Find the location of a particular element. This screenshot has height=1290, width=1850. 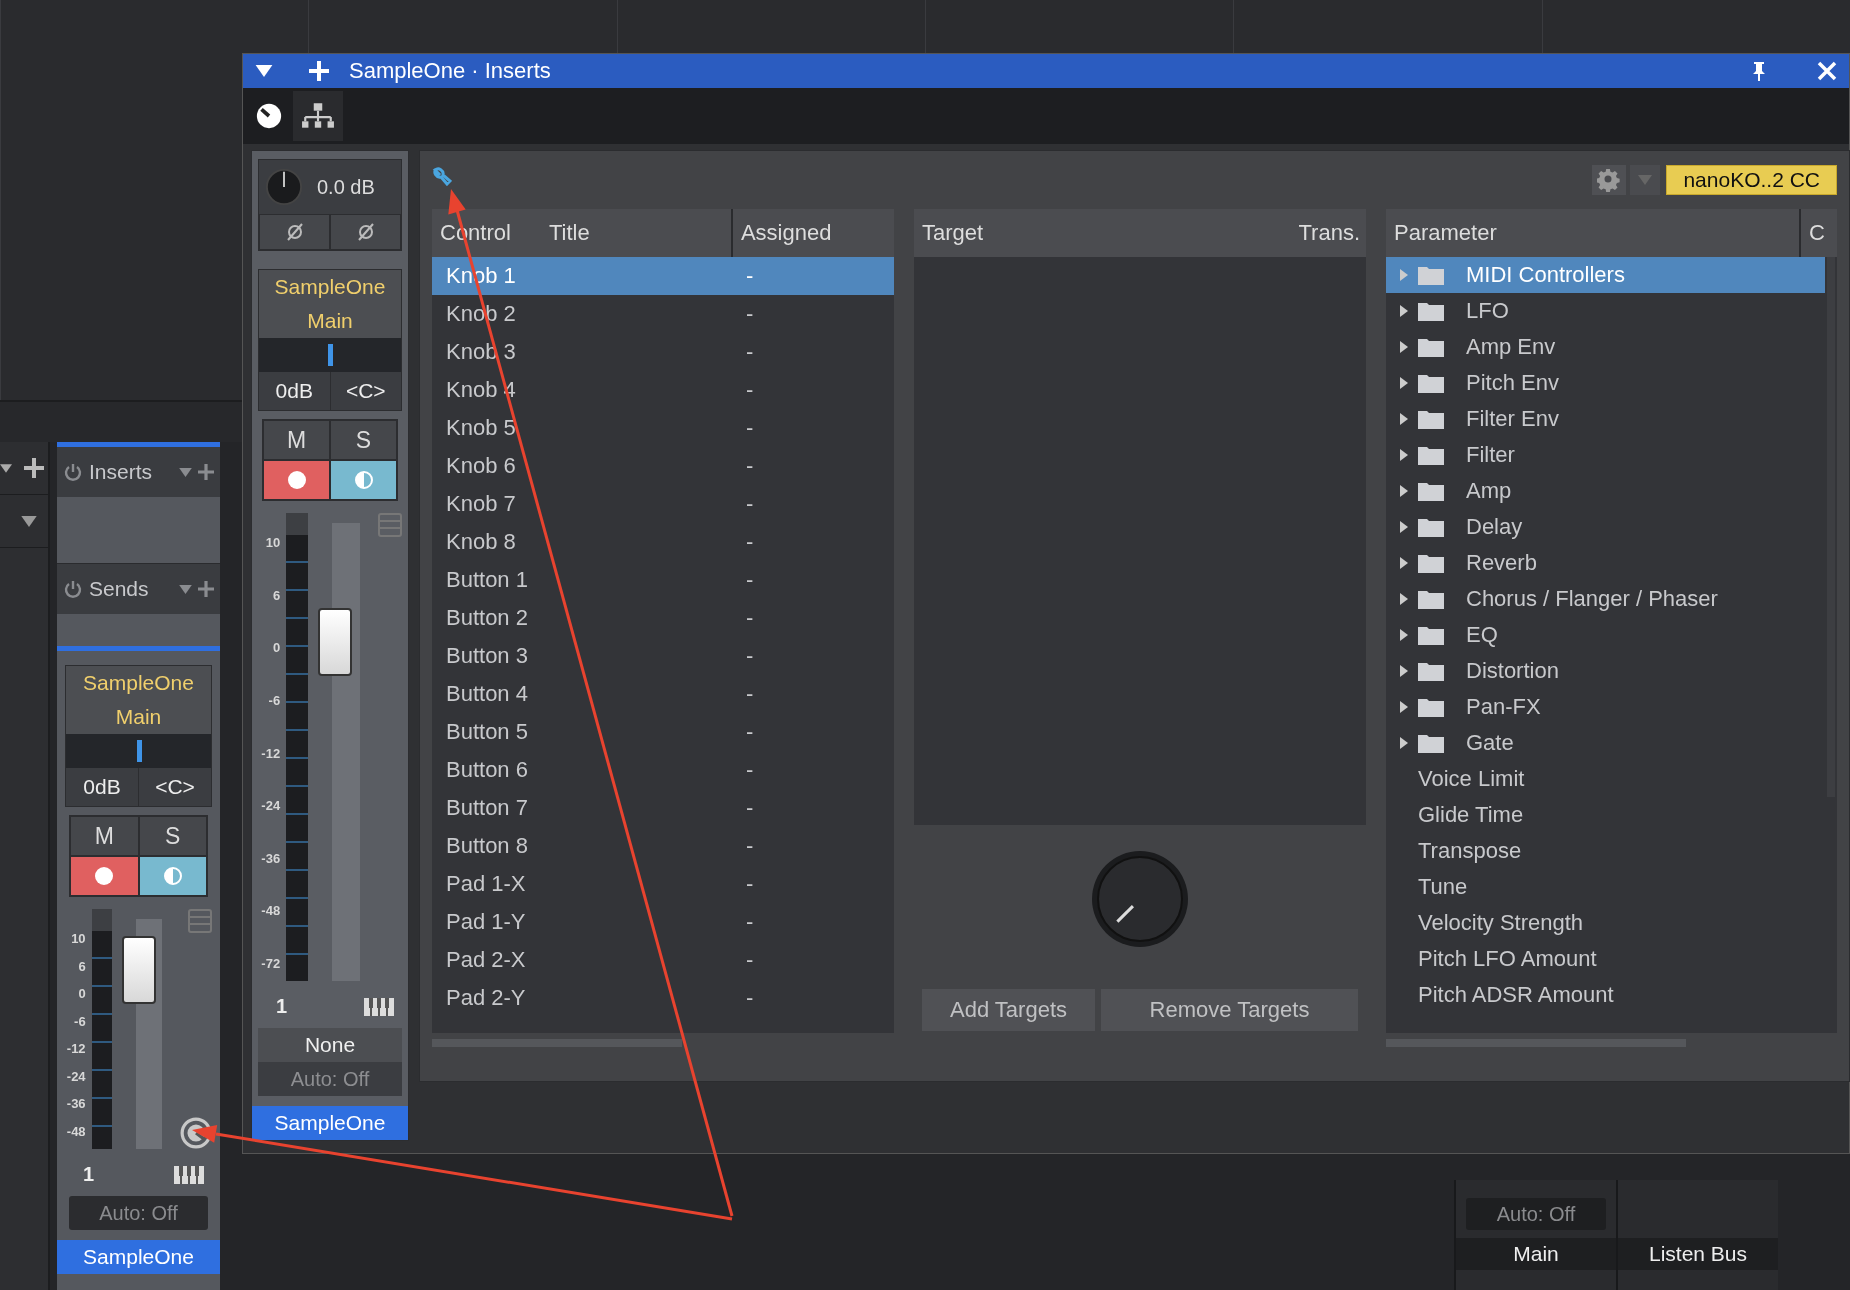

control-row: Knob 6 - is located at coordinates (663, 466).